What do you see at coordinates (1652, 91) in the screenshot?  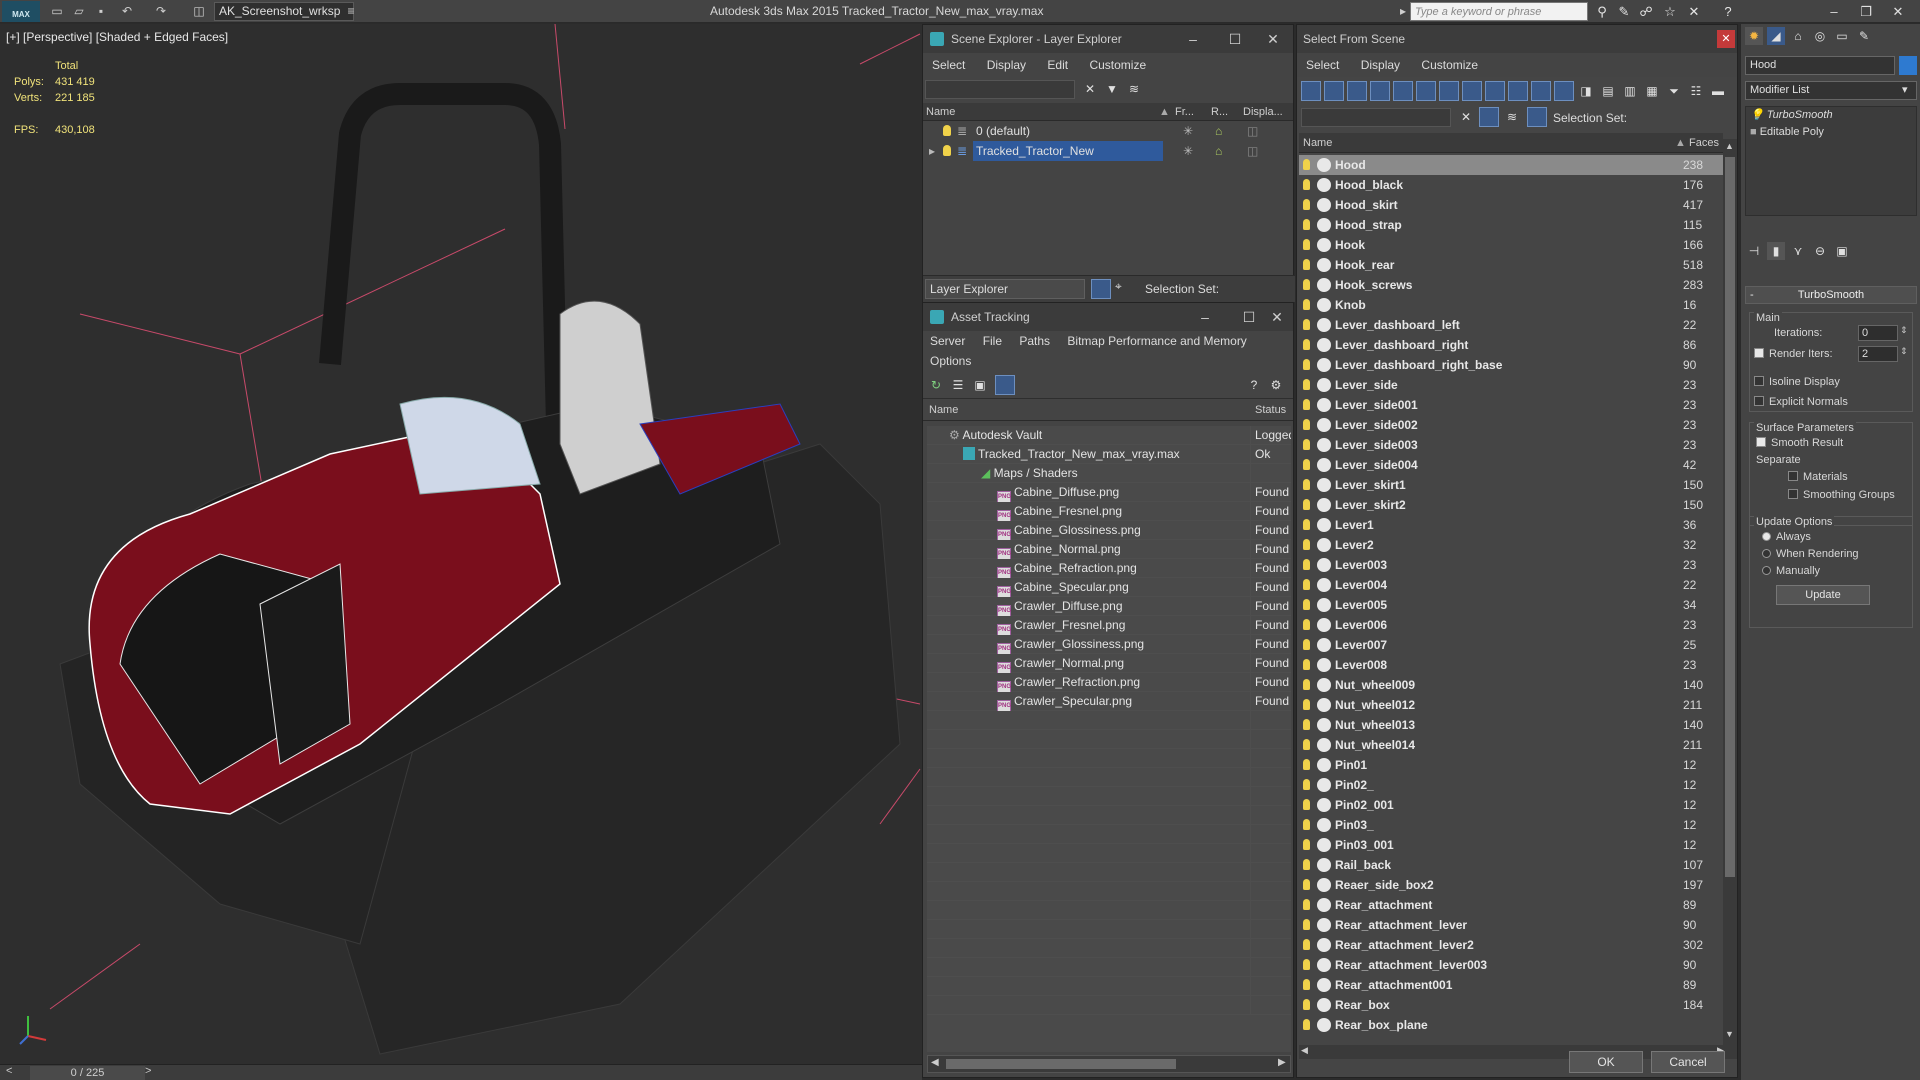 I see `select-all-icon: ▦` at bounding box center [1652, 91].